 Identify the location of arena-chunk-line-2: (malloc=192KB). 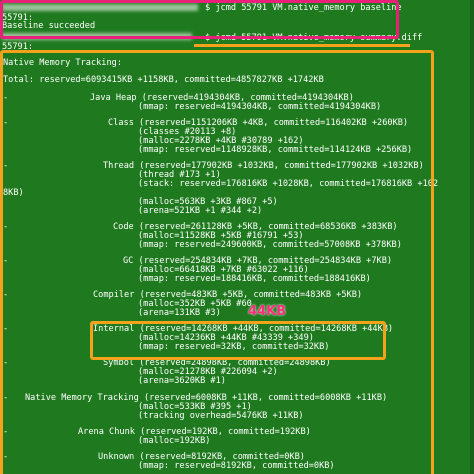
(174, 441).